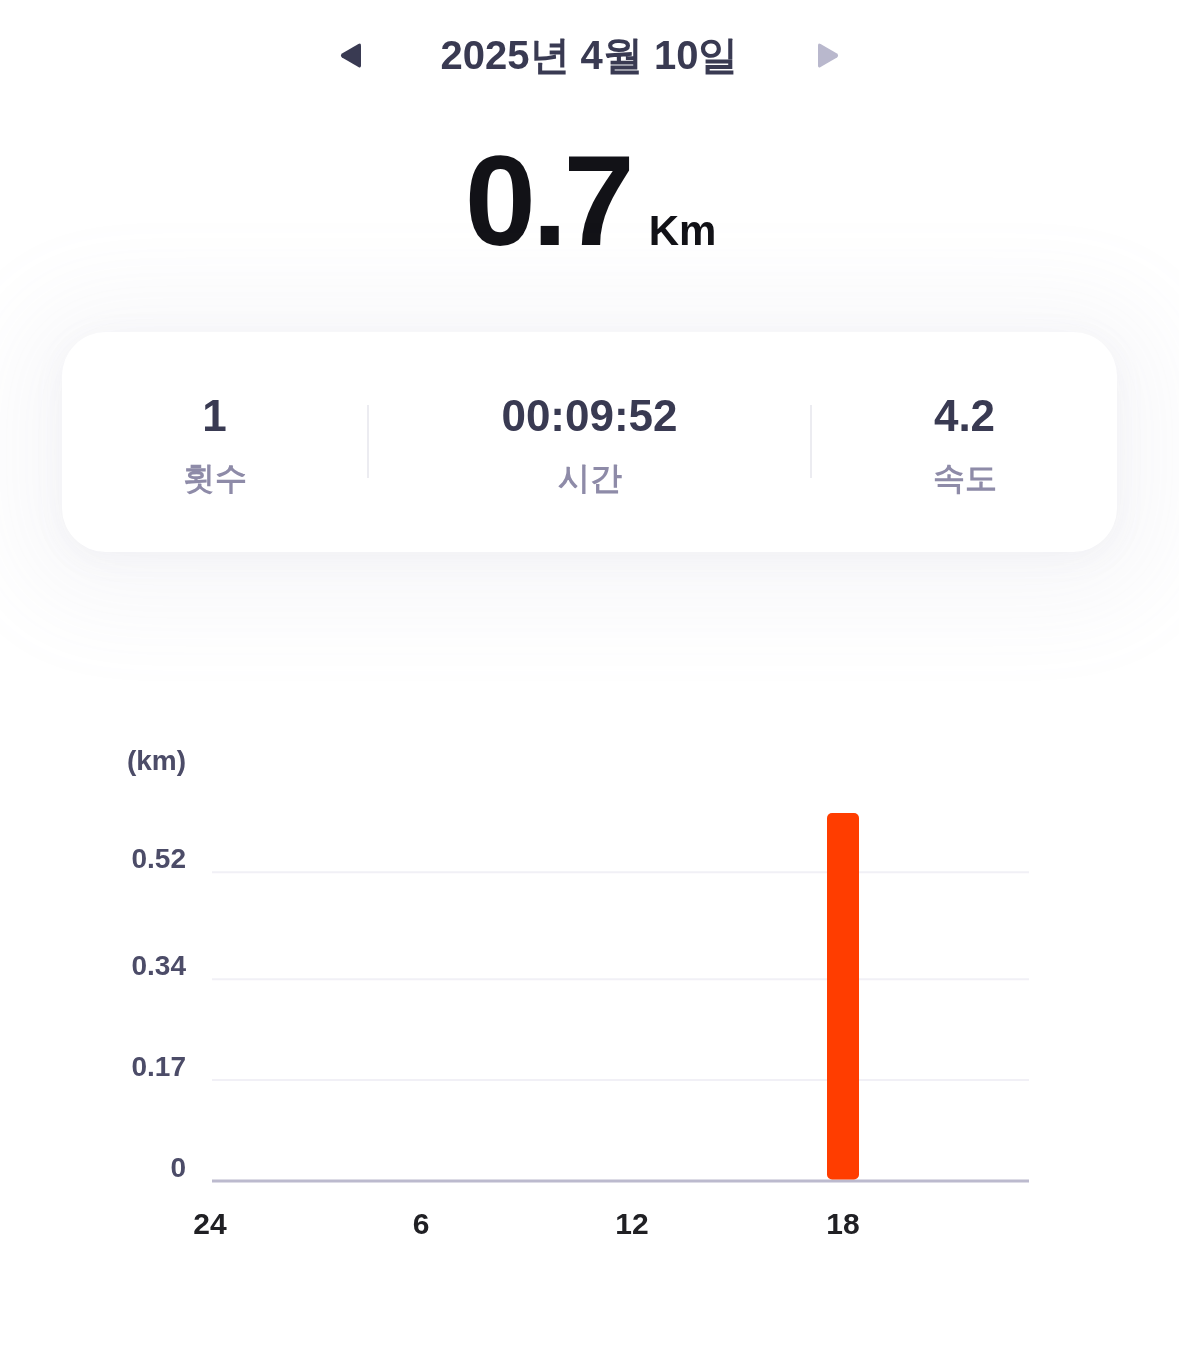 This screenshot has width=1179, height=1369. Describe the element at coordinates (964, 416) in the screenshot. I see `stat-value: 4.2` at that location.